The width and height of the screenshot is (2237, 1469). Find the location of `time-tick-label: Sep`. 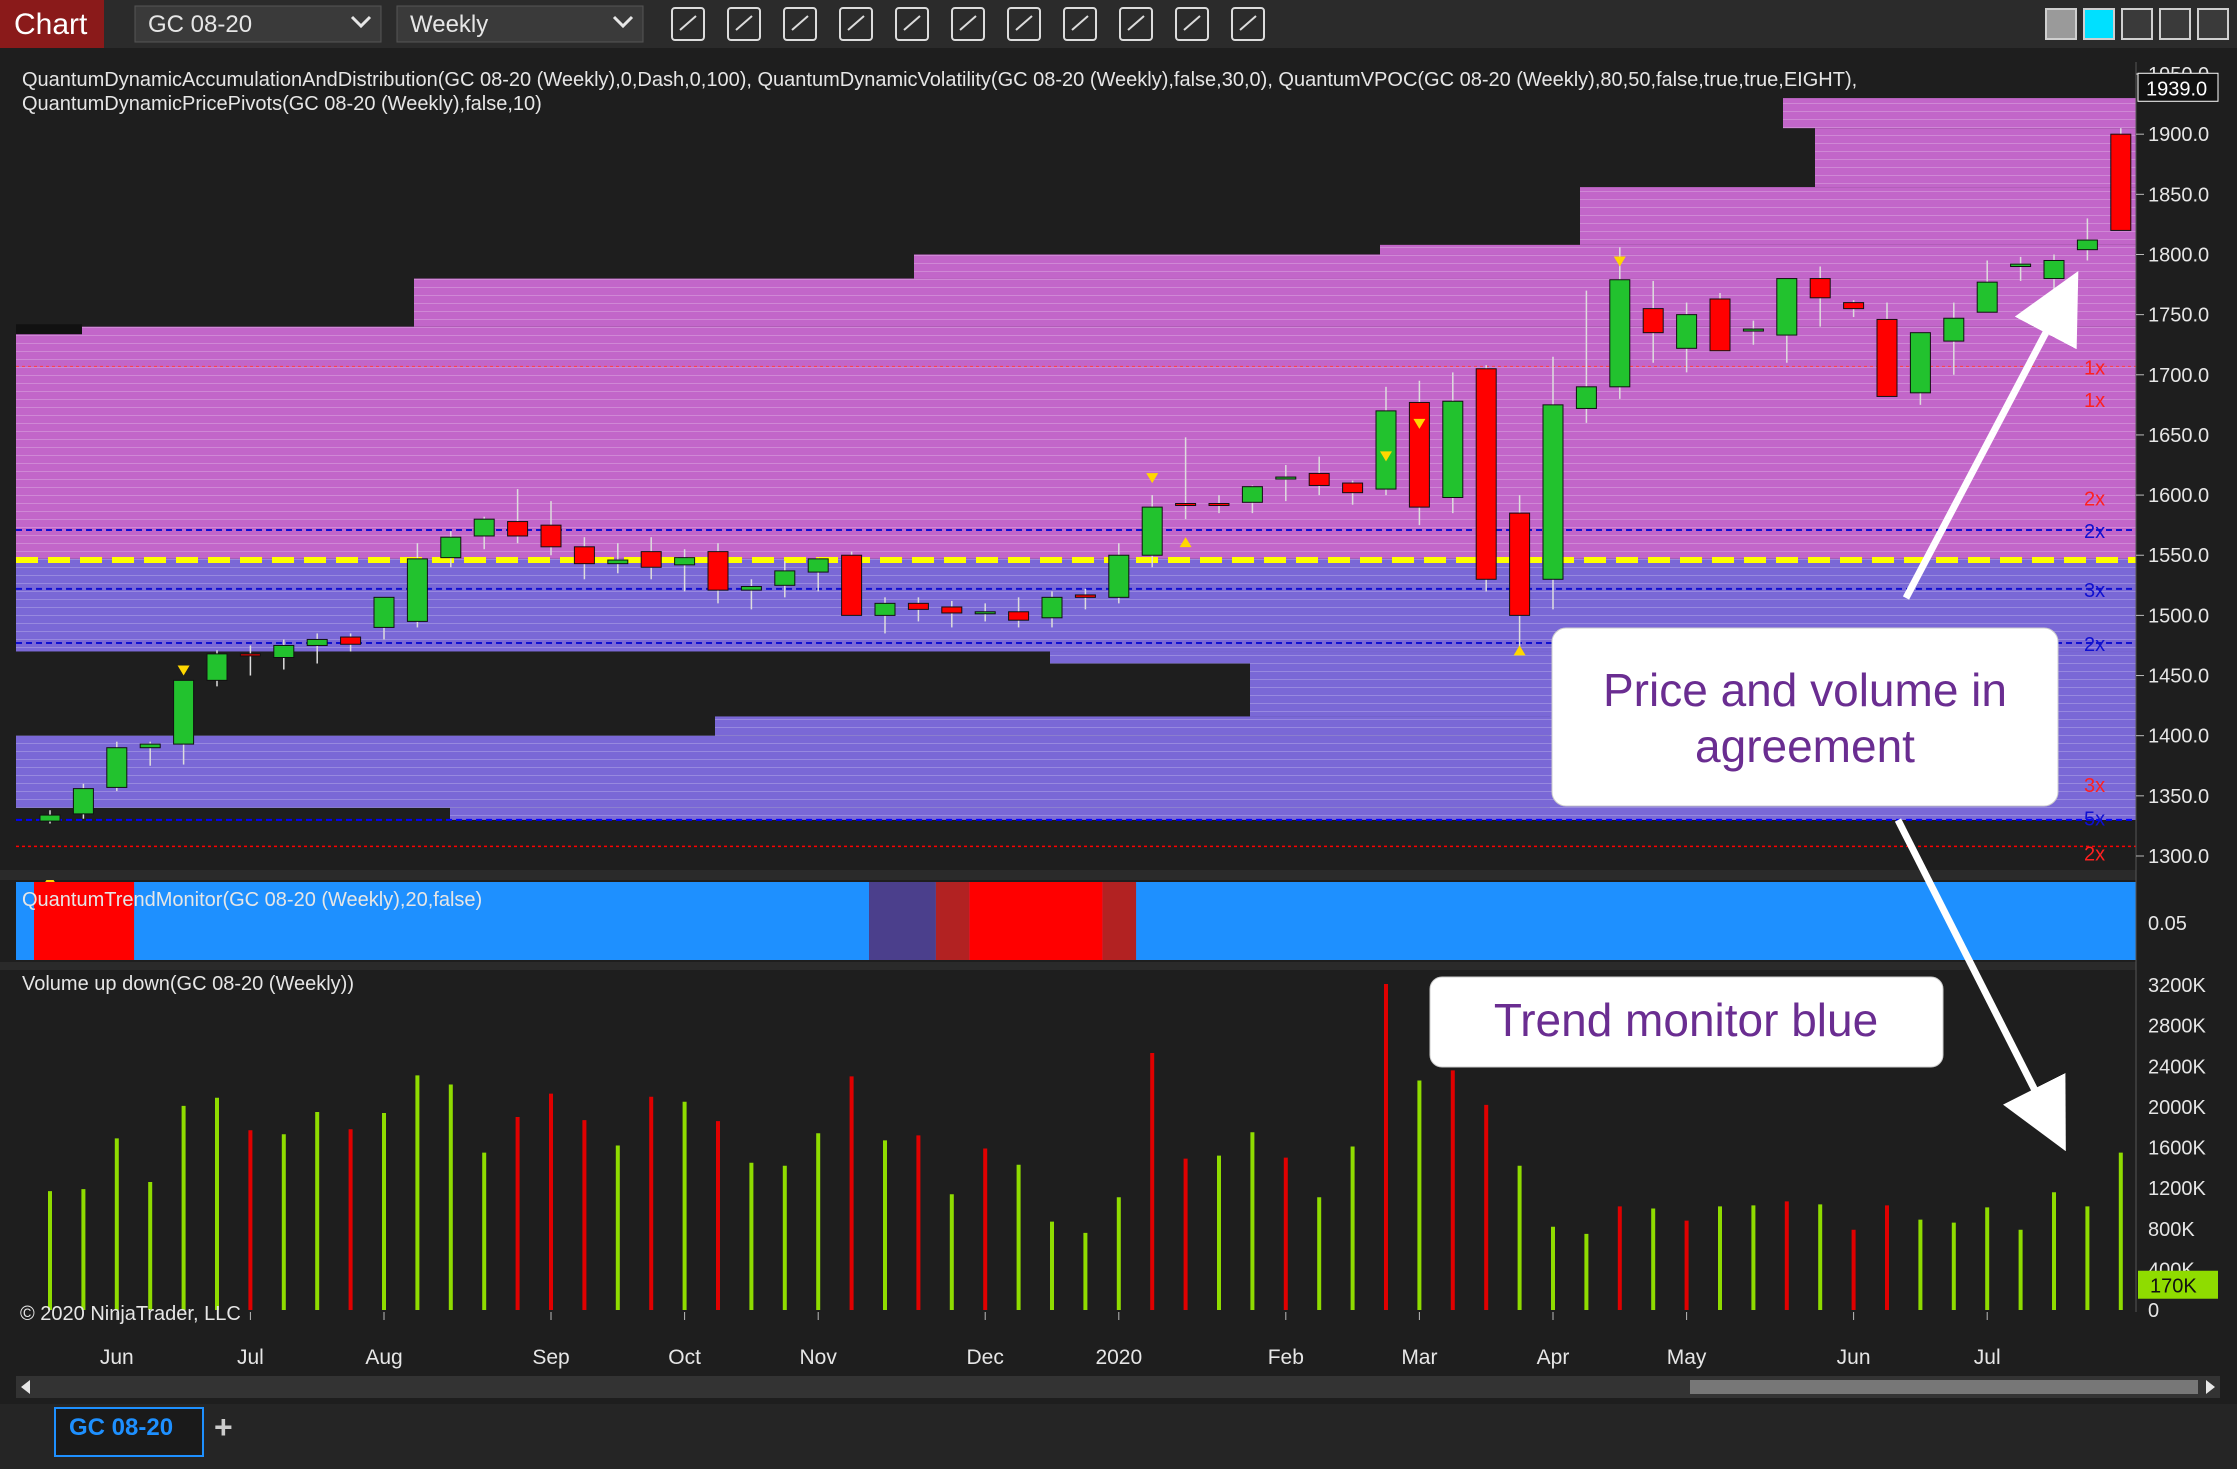

time-tick-label: Sep is located at coordinates (550, 1357).